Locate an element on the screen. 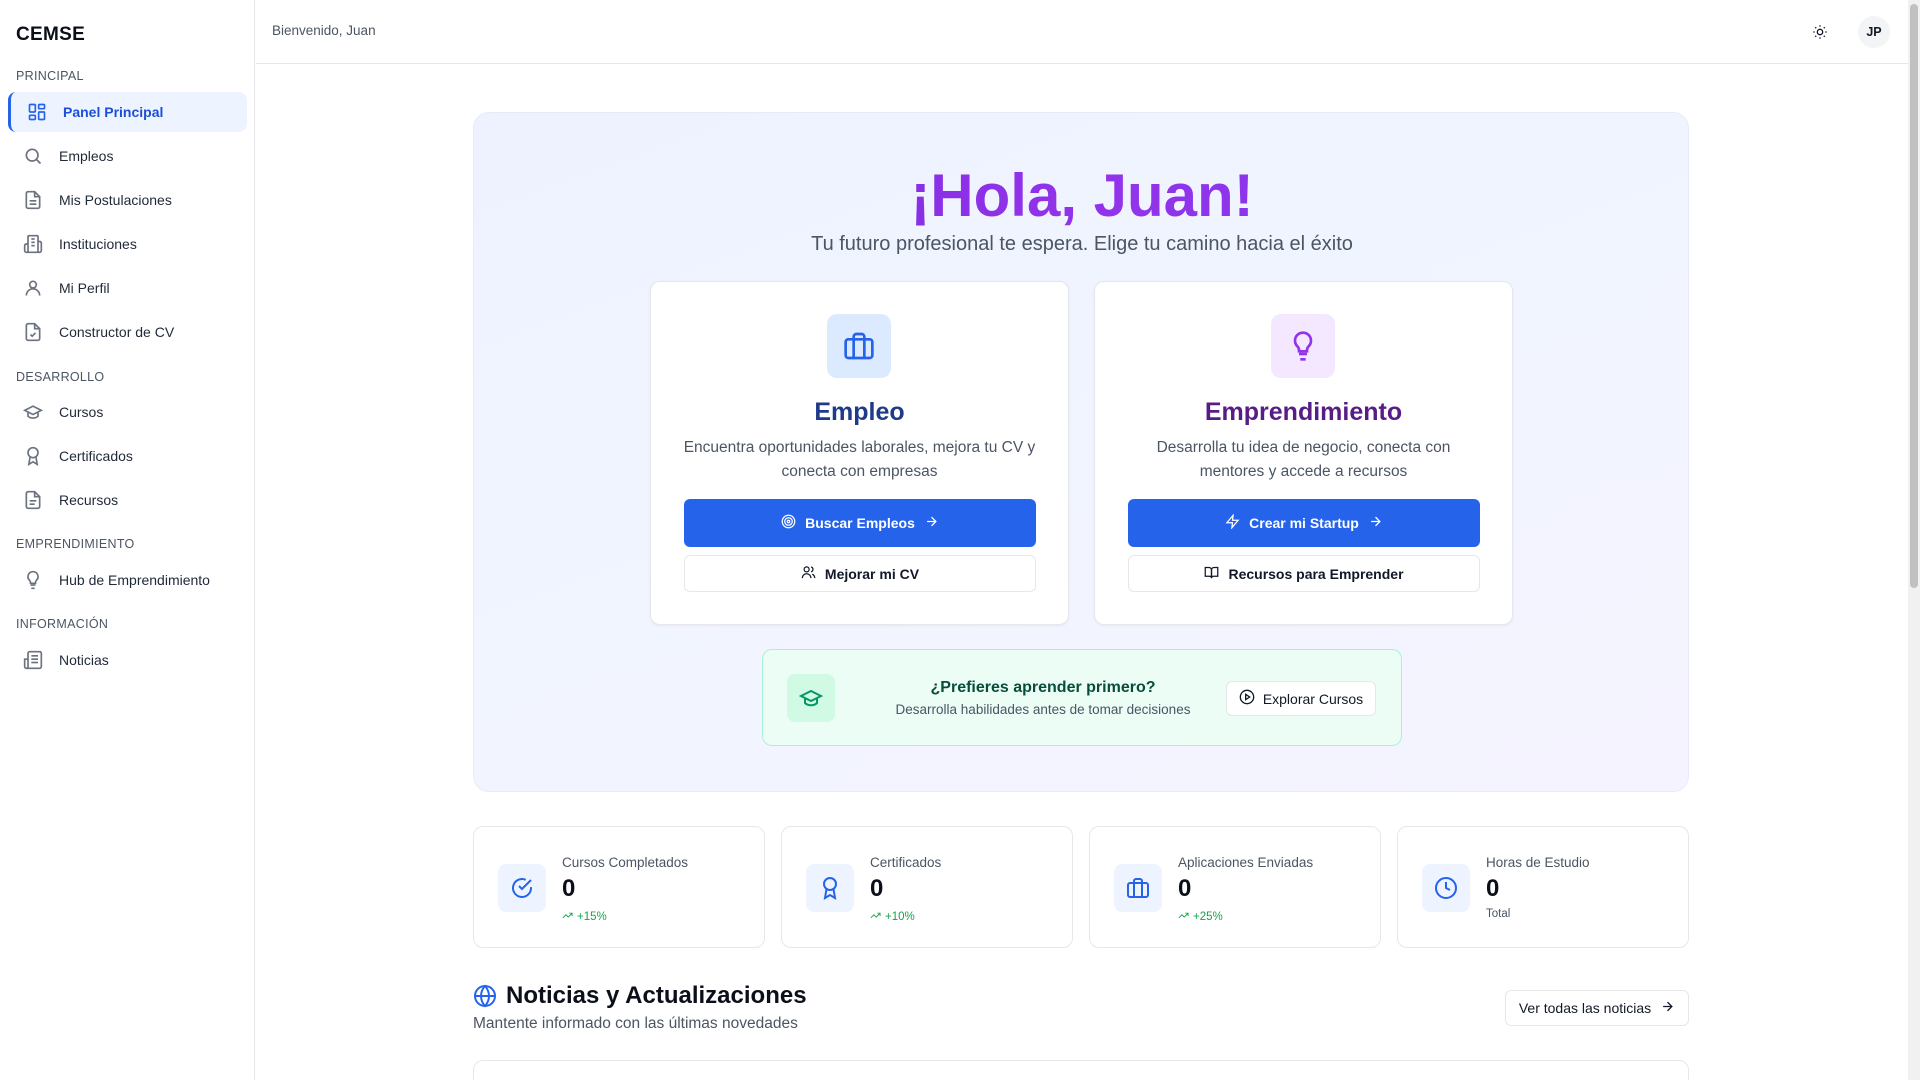  file-check-icon is located at coordinates (33, 332).